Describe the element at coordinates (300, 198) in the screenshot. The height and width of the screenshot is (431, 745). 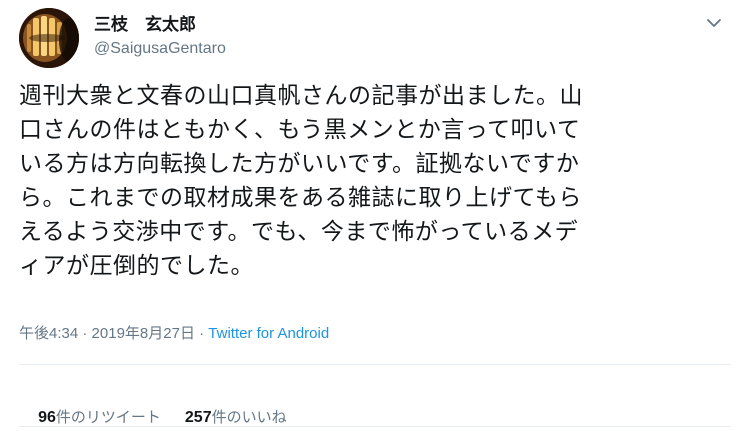
I see `tweet-text-line: ら。これまでの取材成果をある雑誌に取り上げてもら` at that location.